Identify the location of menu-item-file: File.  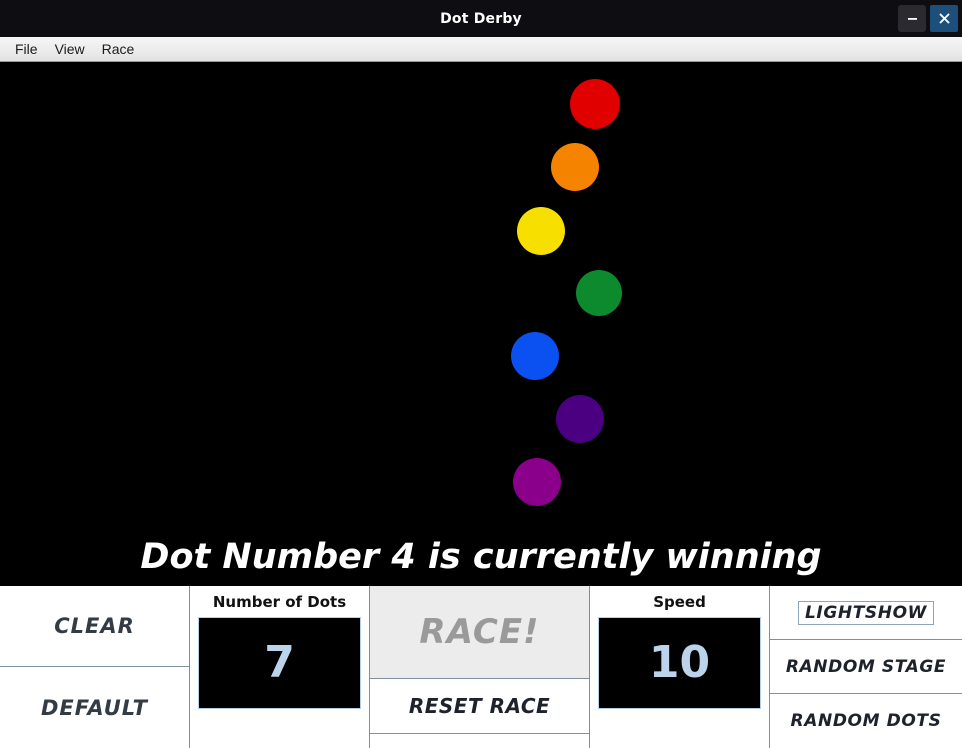
(26, 49).